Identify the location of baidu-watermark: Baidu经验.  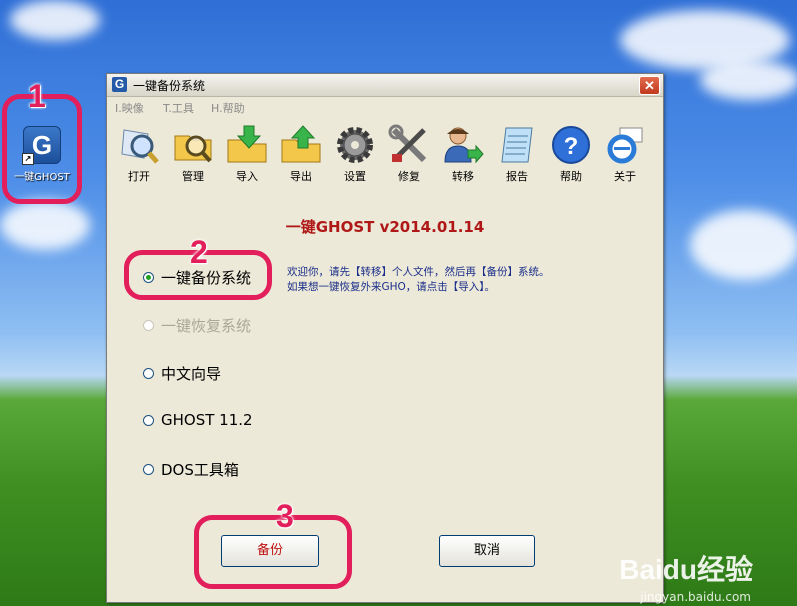
(686, 569).